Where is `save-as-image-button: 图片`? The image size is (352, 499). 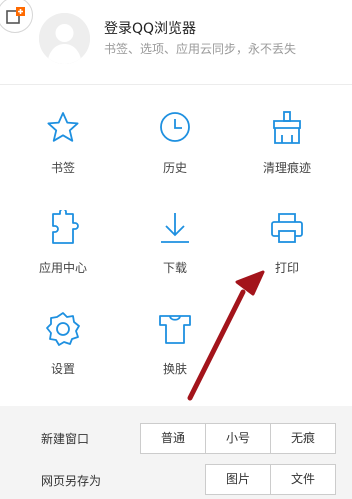 save-as-image-button: 图片 is located at coordinates (238, 479).